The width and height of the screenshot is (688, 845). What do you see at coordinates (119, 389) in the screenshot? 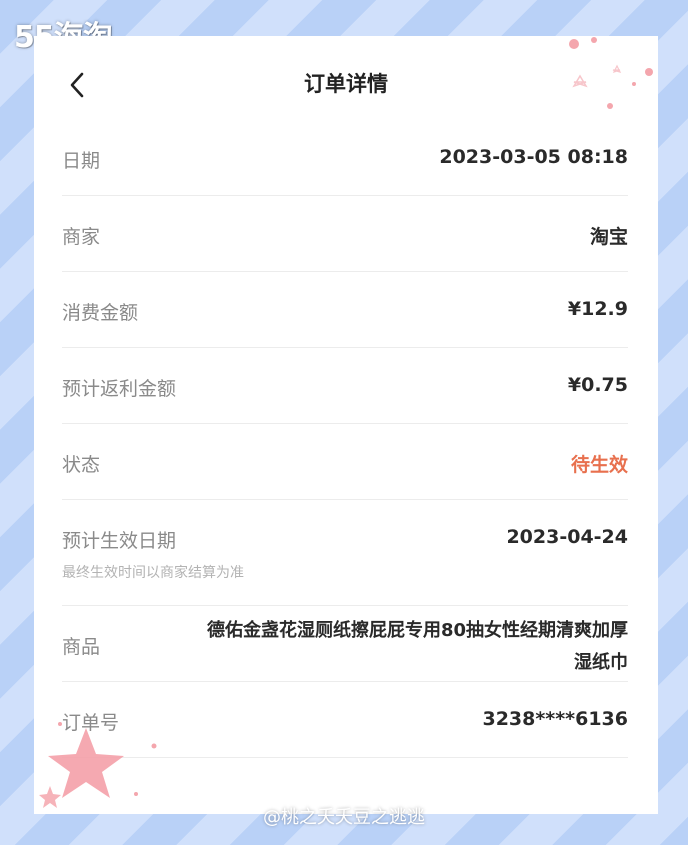
I see `rebate-label: 预计返利金额` at bounding box center [119, 389].